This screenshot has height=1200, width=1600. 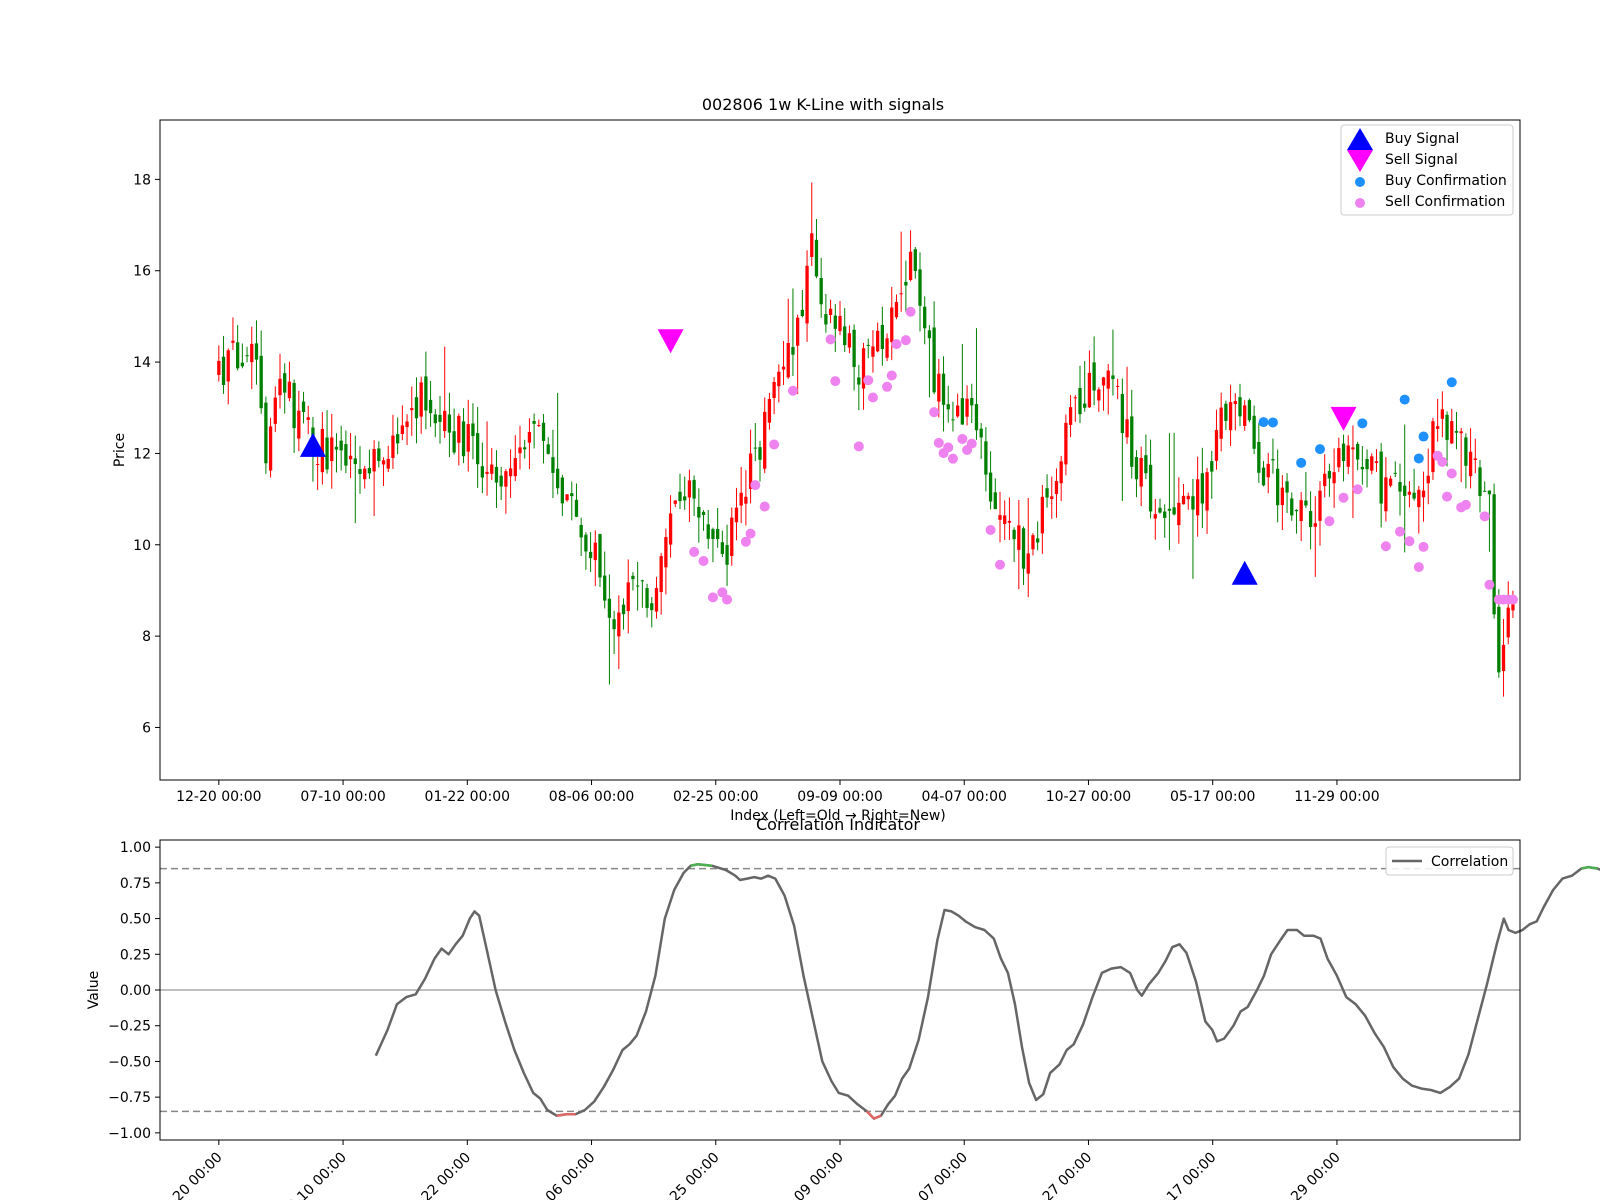 What do you see at coordinates (142, 363) in the screenshot?
I see `kline-y-tick-label: 14` at bounding box center [142, 363].